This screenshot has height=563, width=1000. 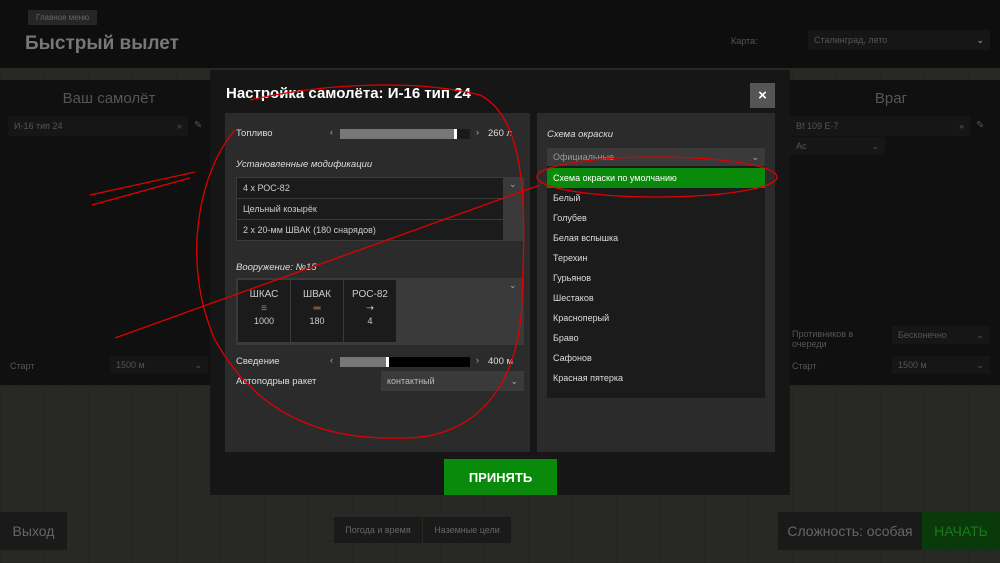 I want to click on annotation-ellipse, so click(x=657, y=177).